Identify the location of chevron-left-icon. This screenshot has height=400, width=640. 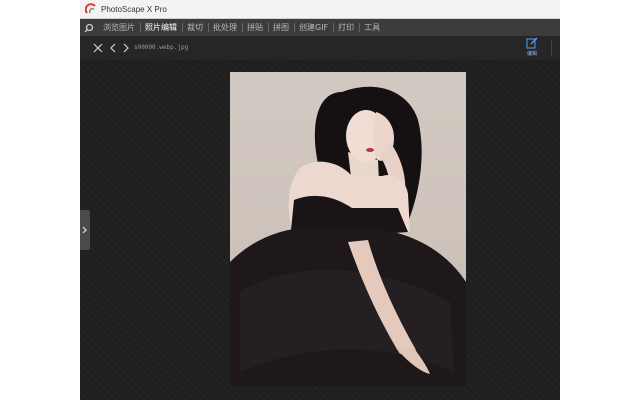
(113, 48).